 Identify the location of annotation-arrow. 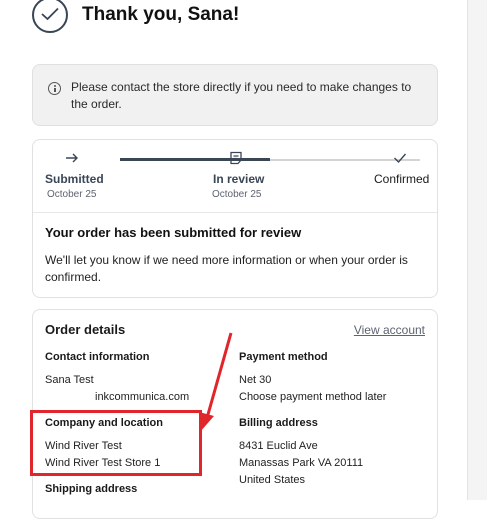
(216, 382).